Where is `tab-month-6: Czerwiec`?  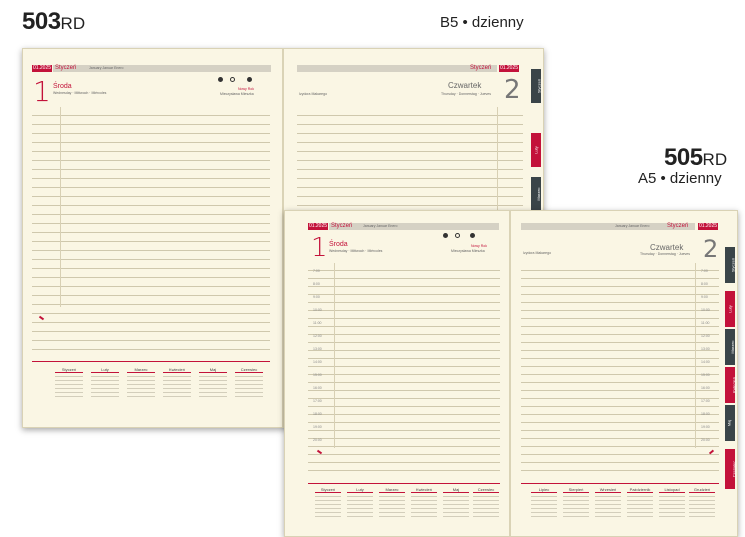 tab-month-6: Czerwiec is located at coordinates (731, 469).